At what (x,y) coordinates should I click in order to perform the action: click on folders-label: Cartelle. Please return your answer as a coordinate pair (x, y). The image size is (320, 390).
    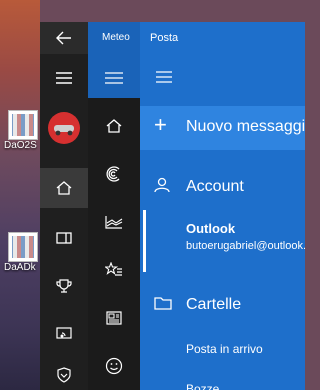
    Looking at the image, I should click on (214, 304).